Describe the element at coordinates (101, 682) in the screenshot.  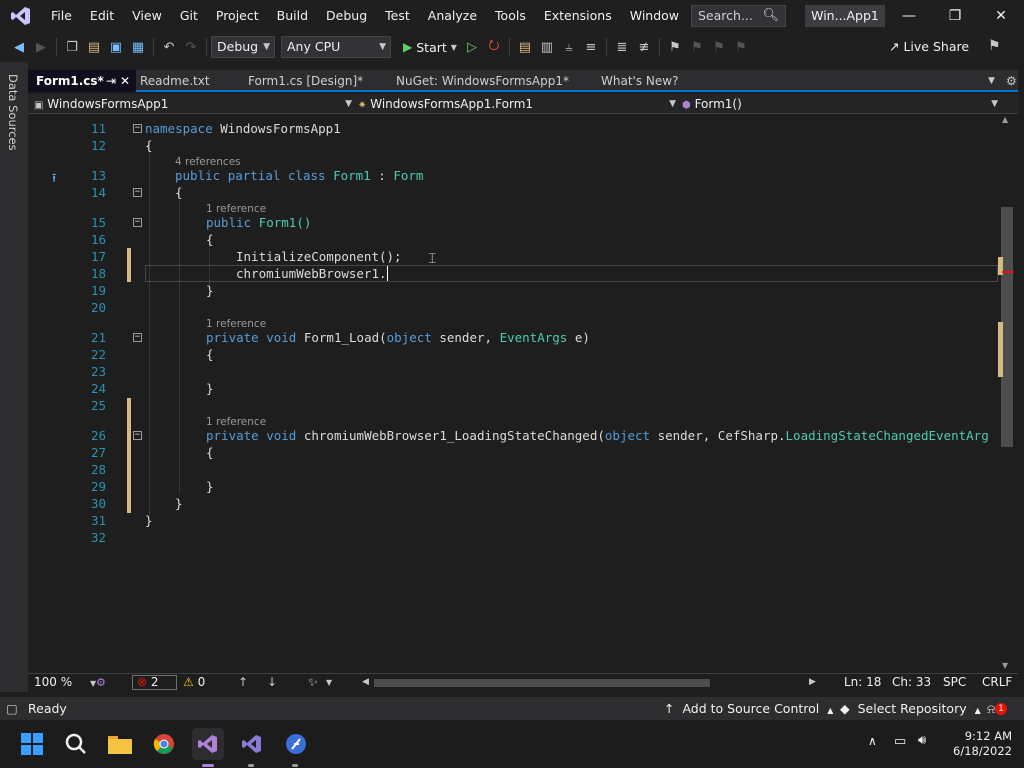
I see `copilot-icon: ⚙` at that location.